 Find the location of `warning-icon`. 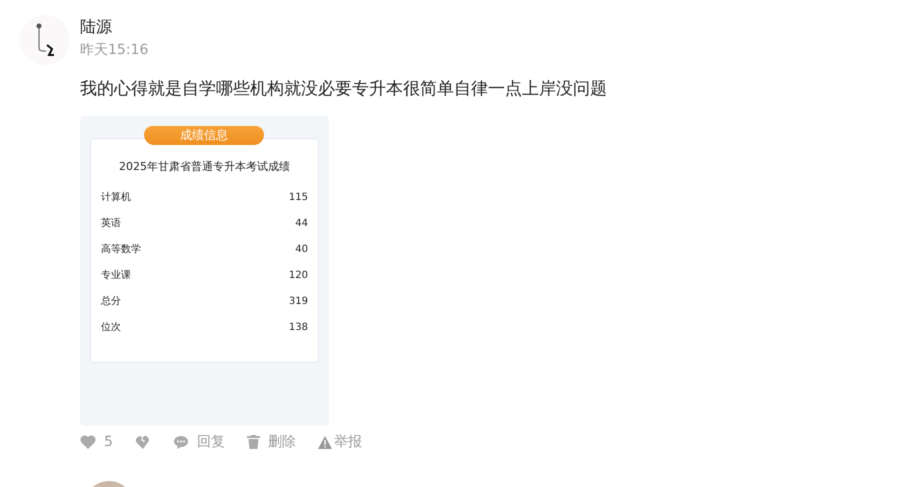

warning-icon is located at coordinates (325, 442).